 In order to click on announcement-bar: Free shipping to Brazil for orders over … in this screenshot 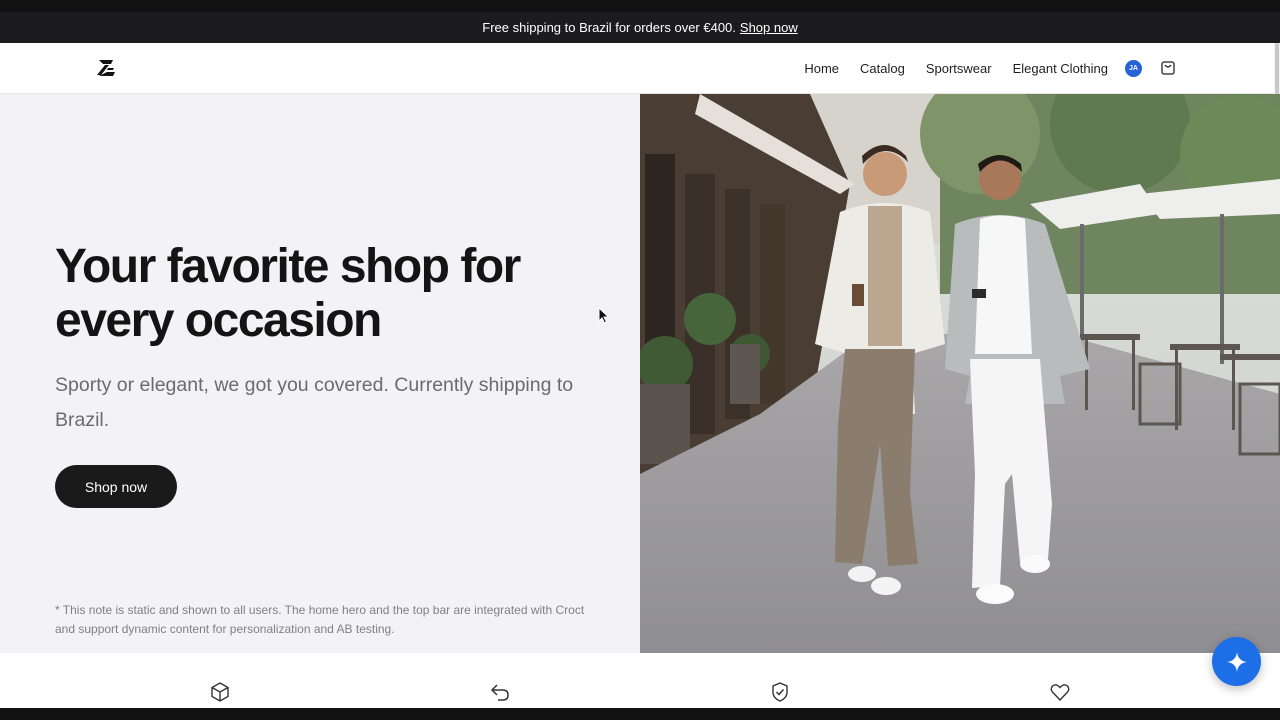, I will do `click(640, 27)`.